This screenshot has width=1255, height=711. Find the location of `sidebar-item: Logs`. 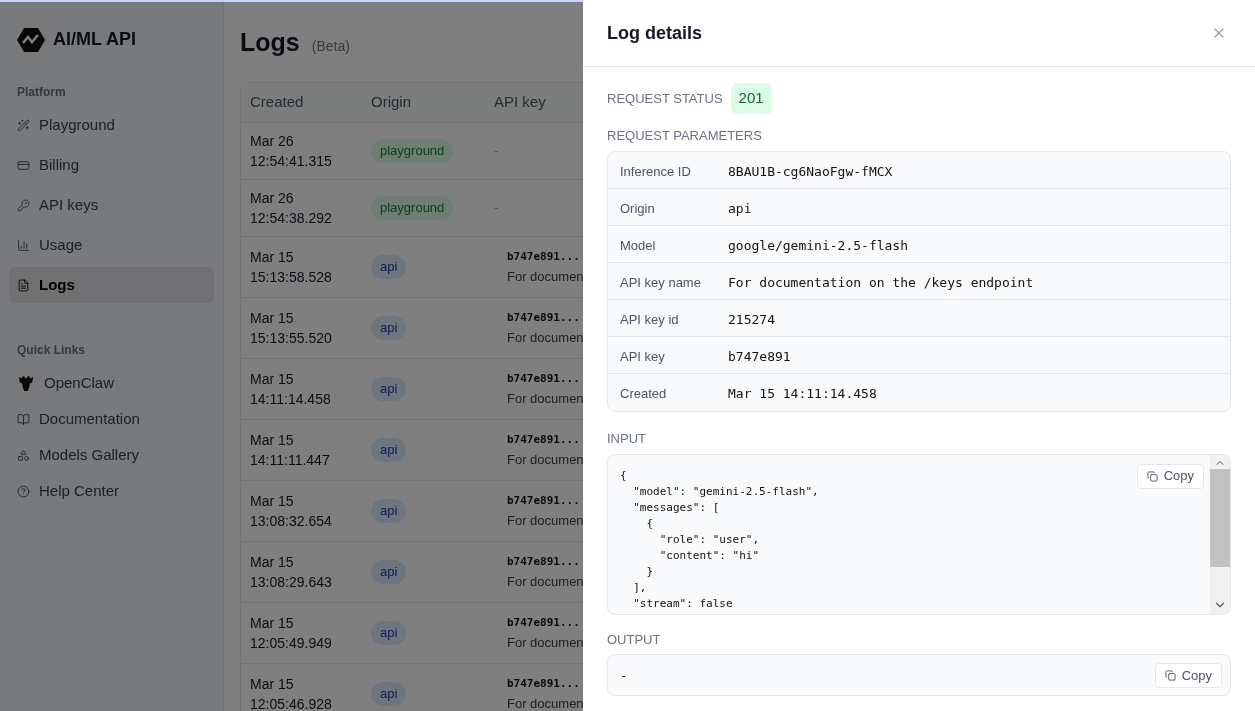

sidebar-item: Logs is located at coordinates (111, 285).